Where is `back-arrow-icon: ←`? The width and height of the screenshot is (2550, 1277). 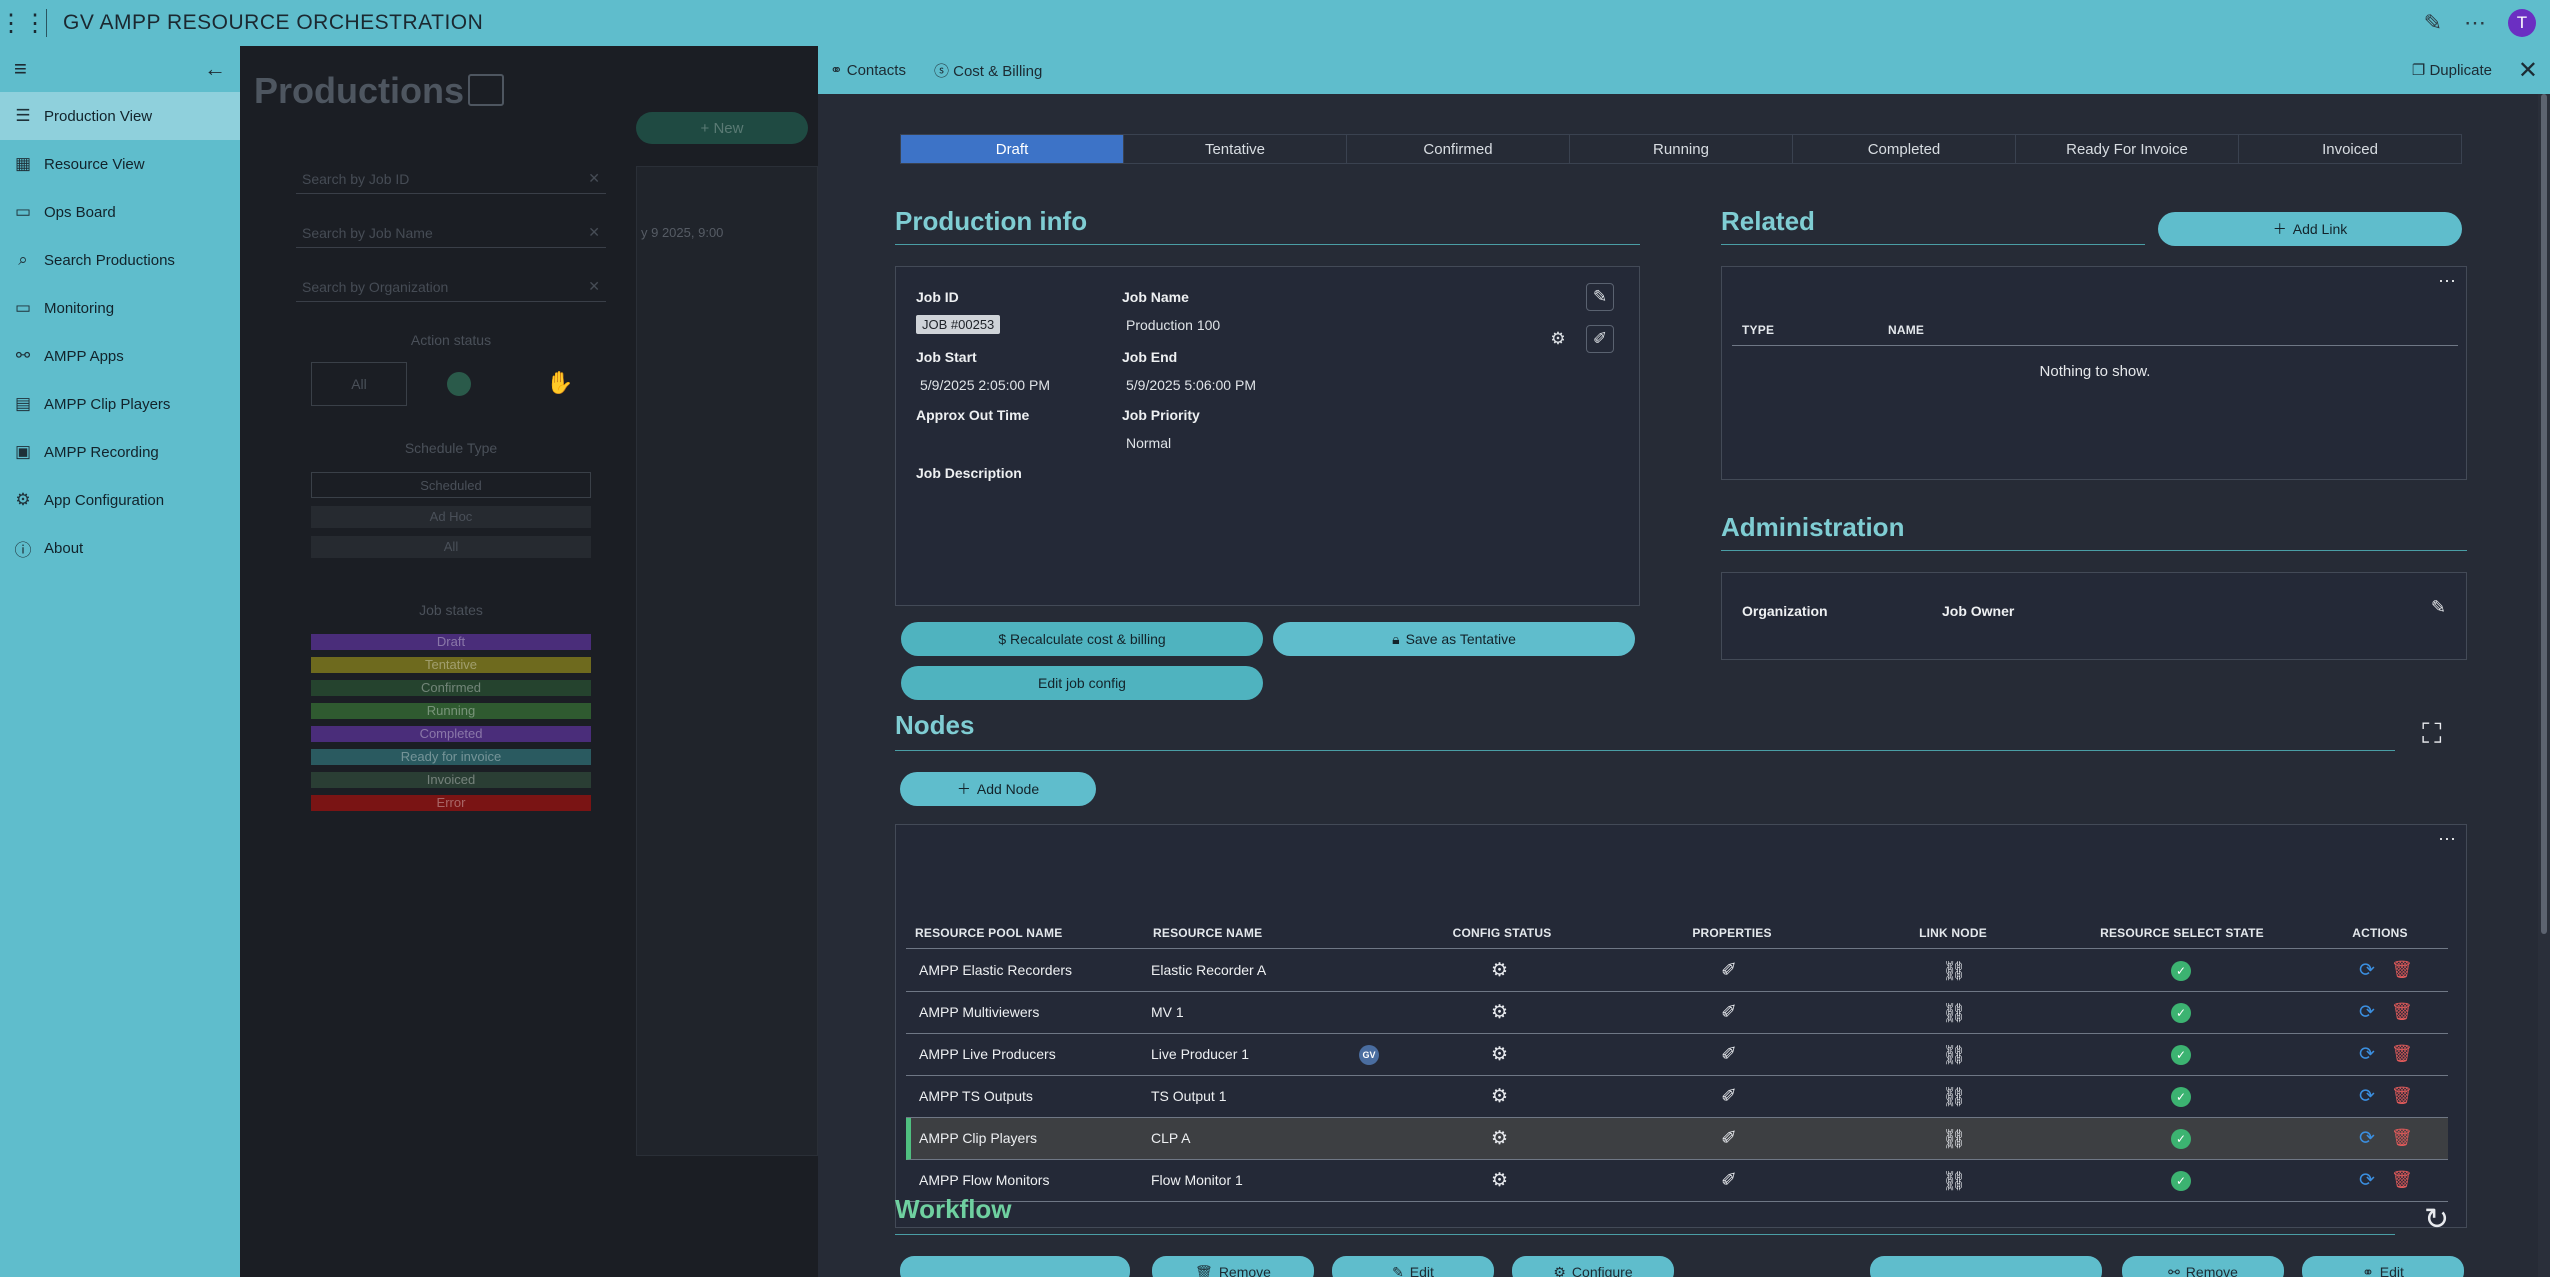 back-arrow-icon: ← is located at coordinates (215, 69).